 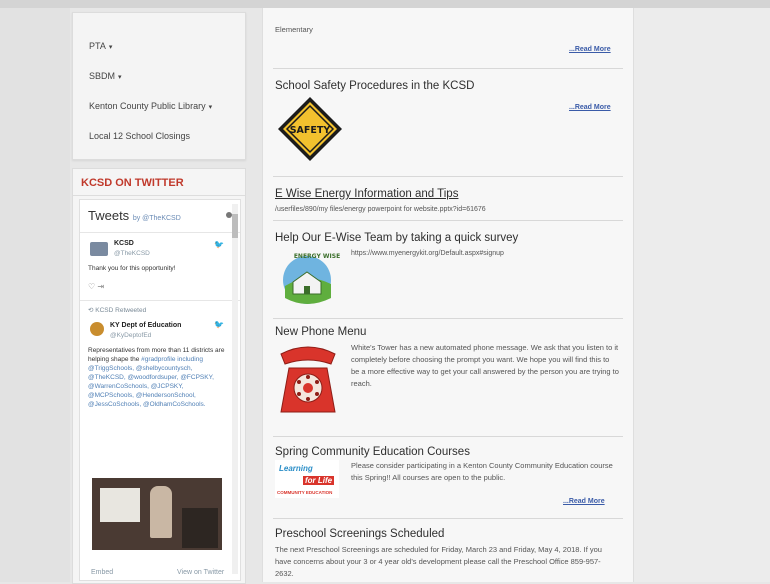 I want to click on tweets-by: by @TheKCSD, so click(x=157, y=218).